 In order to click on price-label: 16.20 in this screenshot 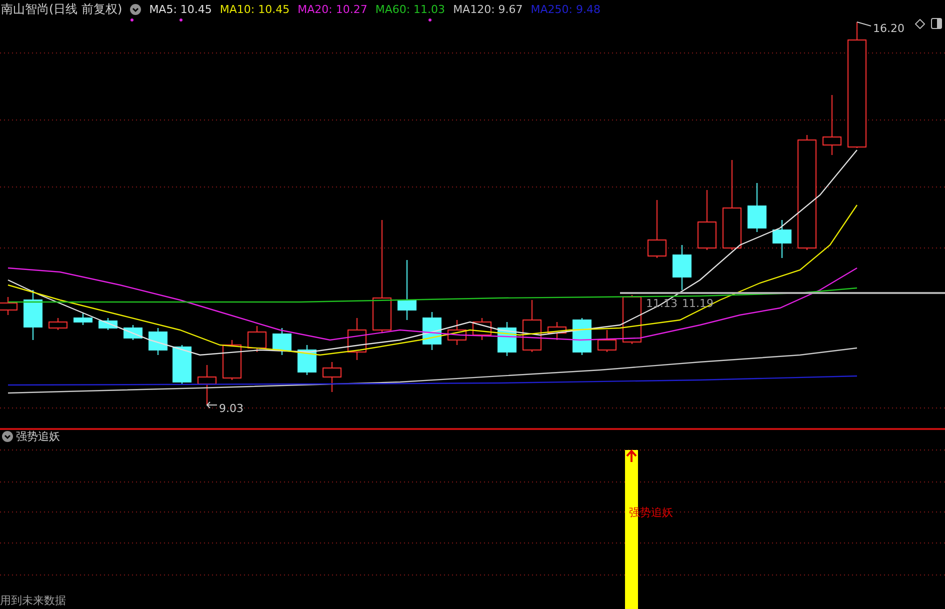, I will do `click(880, 28)`.